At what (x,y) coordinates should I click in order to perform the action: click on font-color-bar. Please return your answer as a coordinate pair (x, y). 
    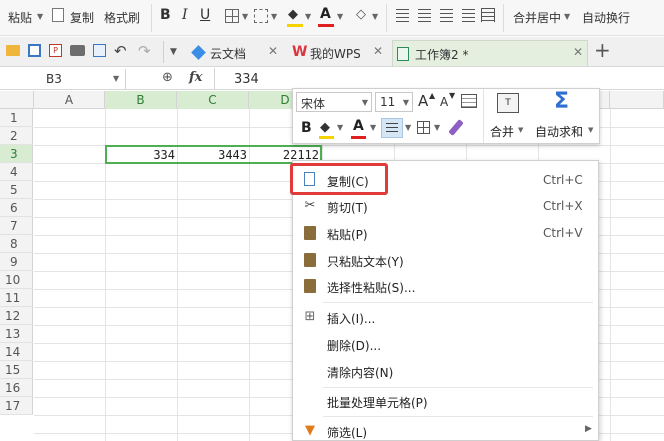
    Looking at the image, I should click on (358, 137).